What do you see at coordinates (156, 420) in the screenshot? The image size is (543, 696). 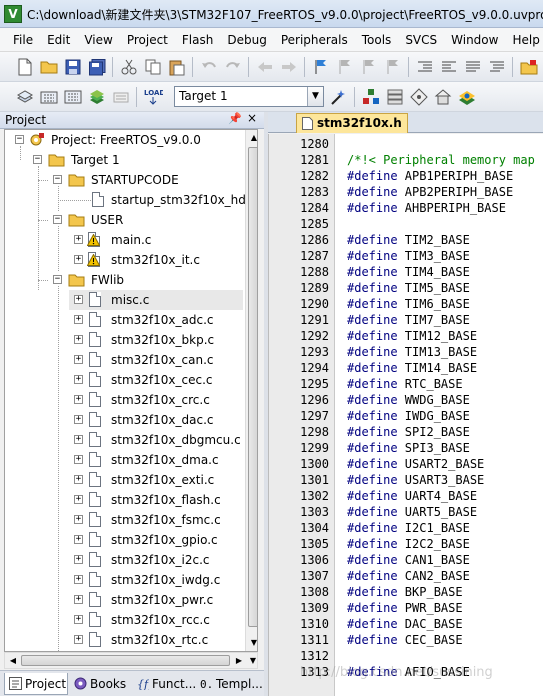 I see `tree-file: + stm32f10x_dac.c` at bounding box center [156, 420].